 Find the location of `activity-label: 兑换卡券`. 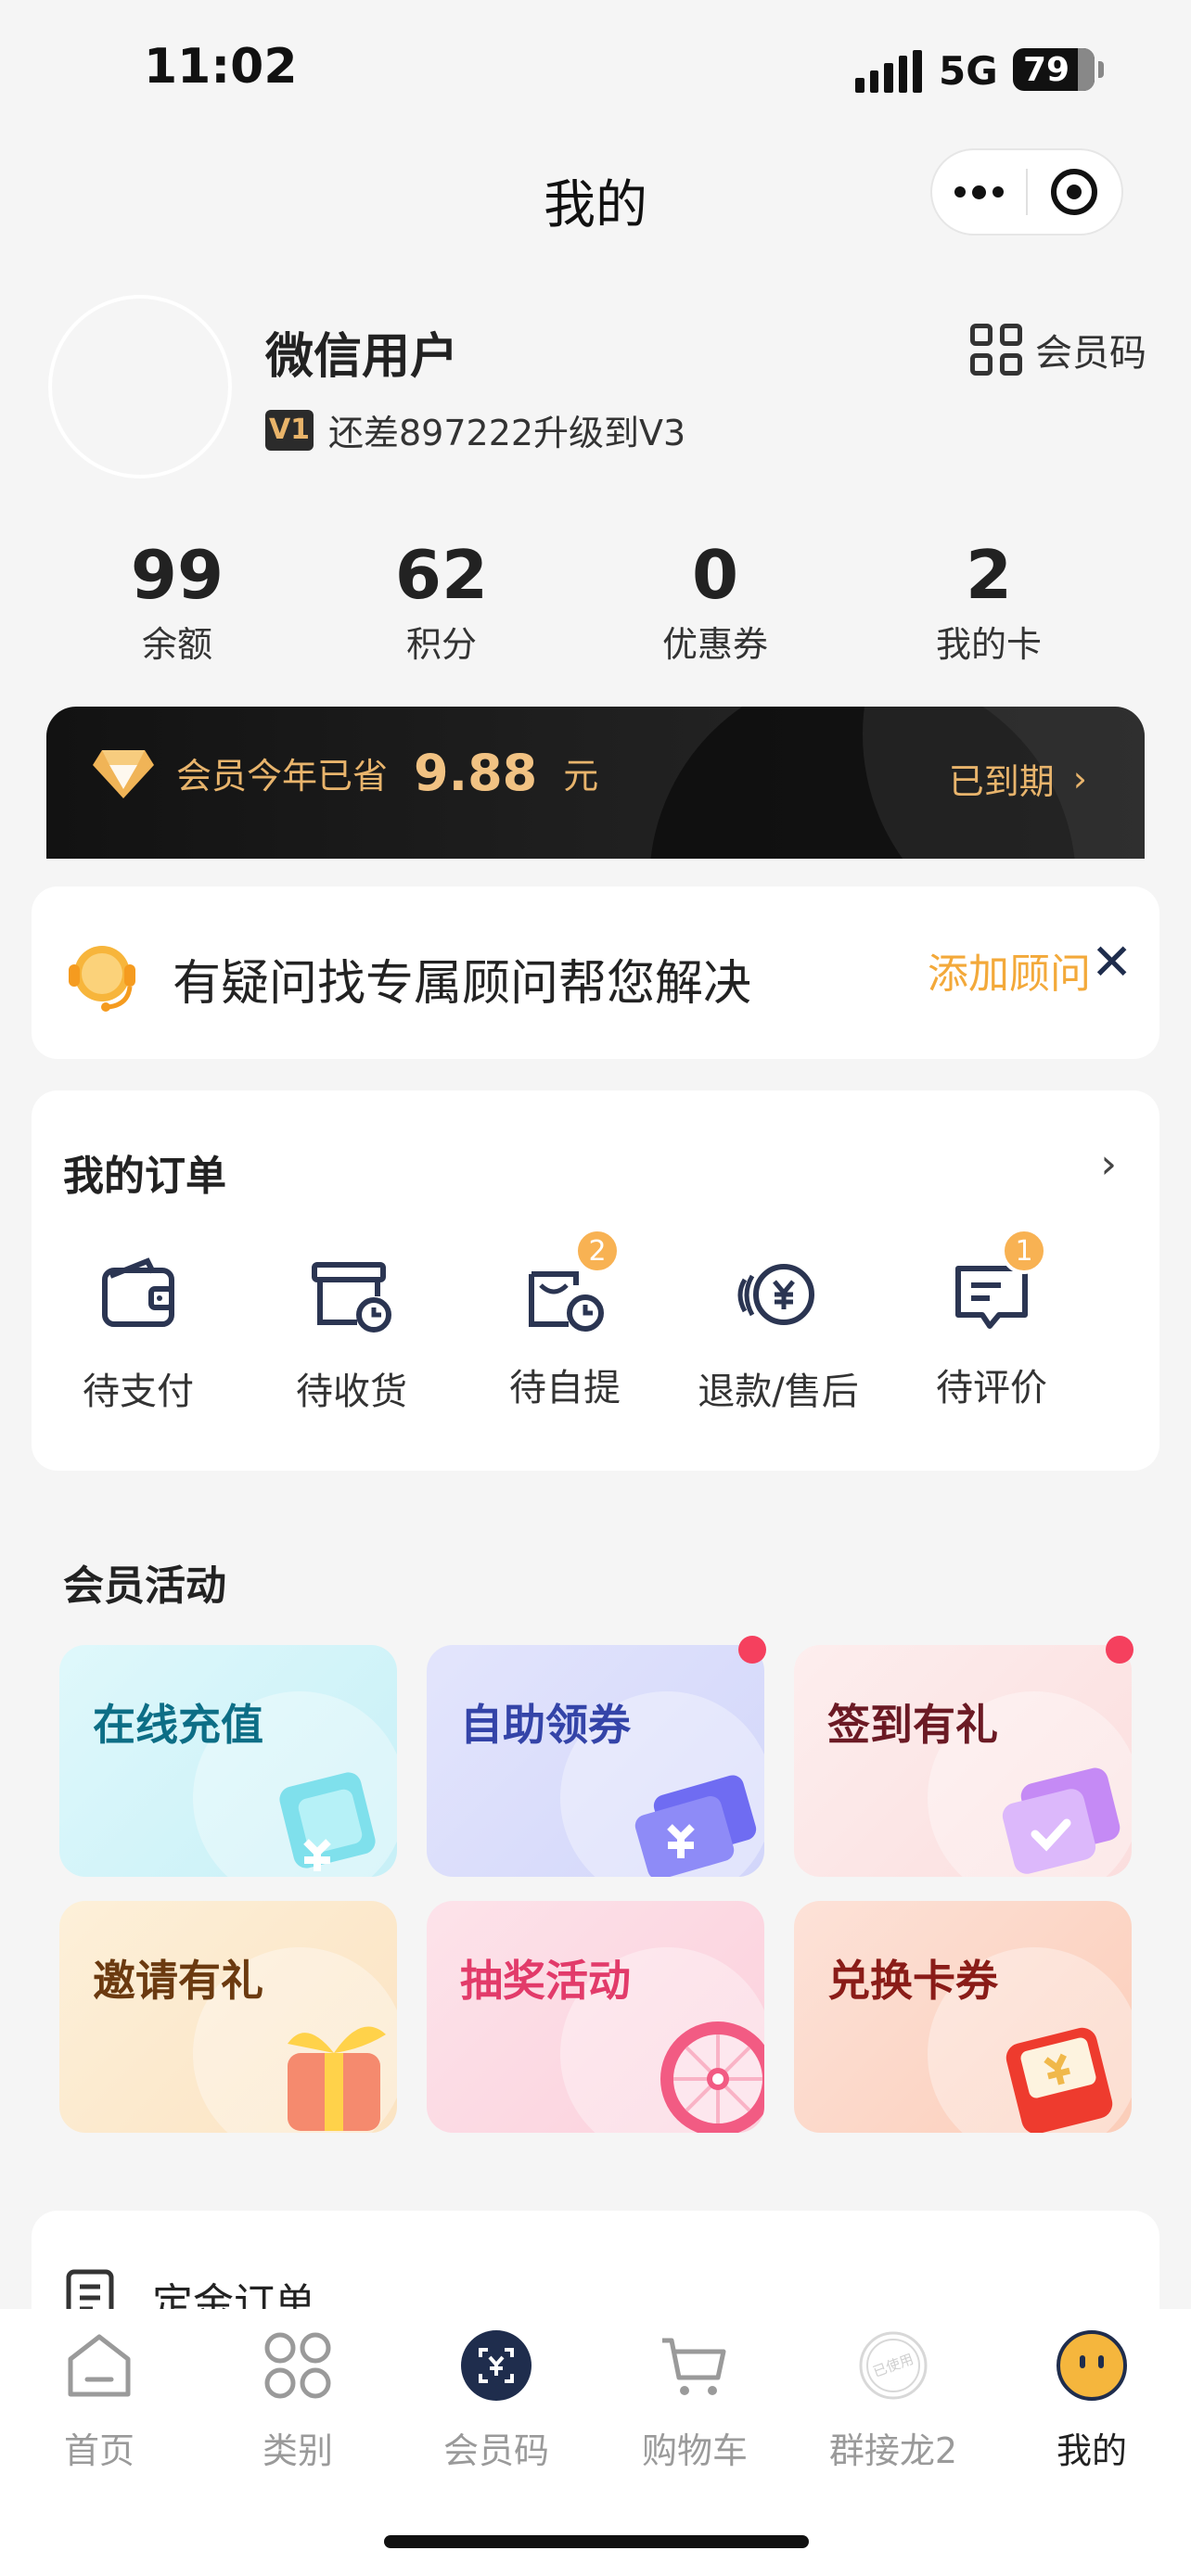

activity-label: 兑换卡券 is located at coordinates (912, 1981).